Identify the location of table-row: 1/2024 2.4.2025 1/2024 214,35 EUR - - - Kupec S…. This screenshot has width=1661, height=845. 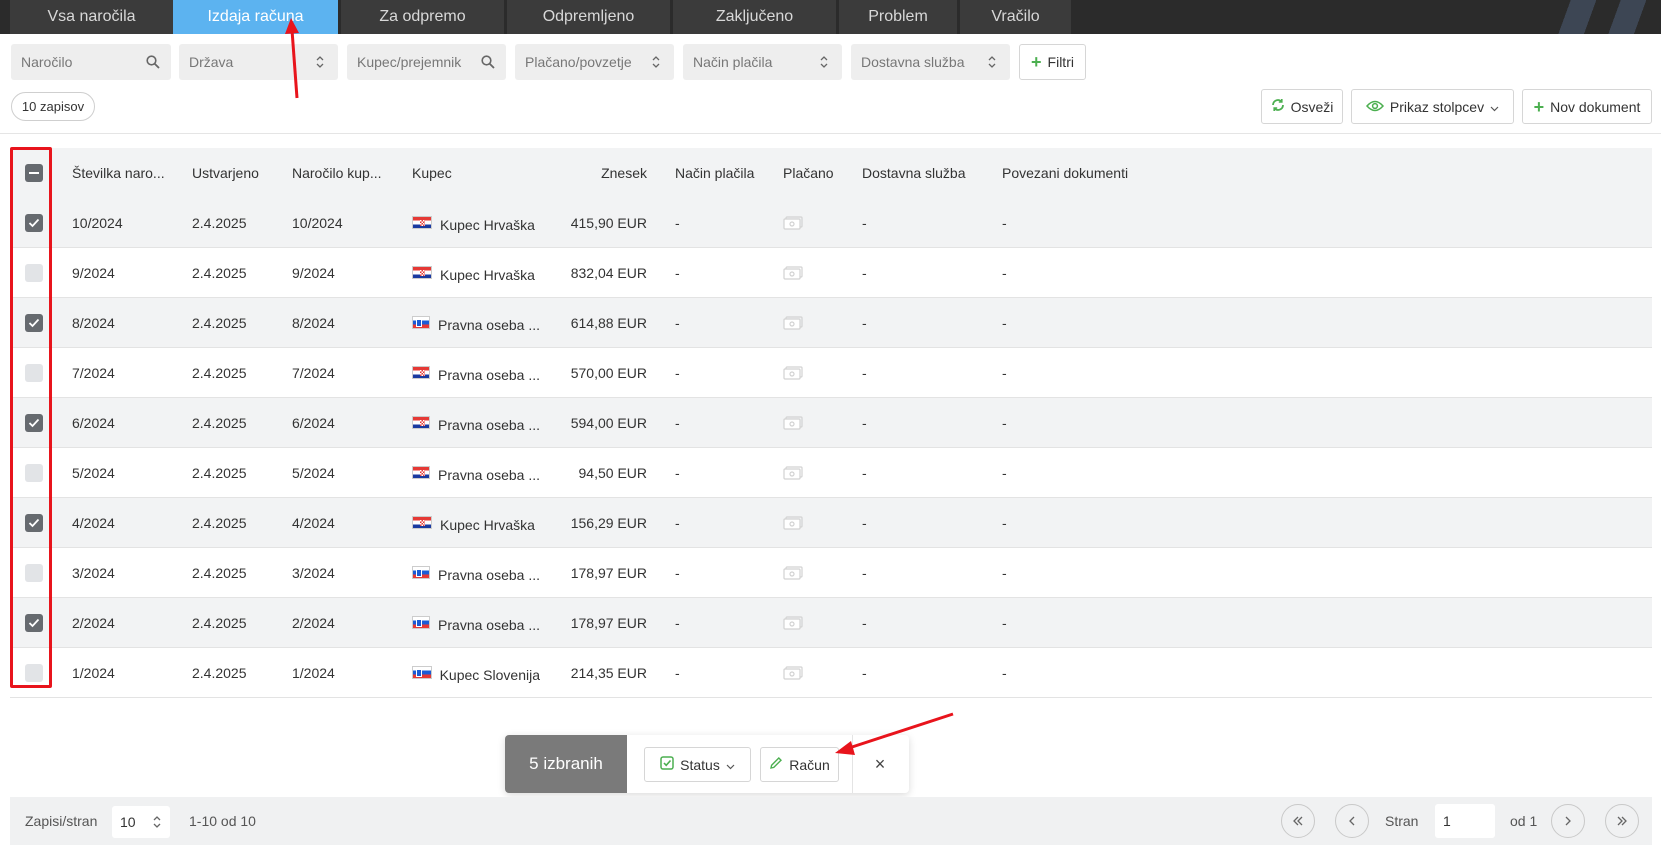
(831, 673).